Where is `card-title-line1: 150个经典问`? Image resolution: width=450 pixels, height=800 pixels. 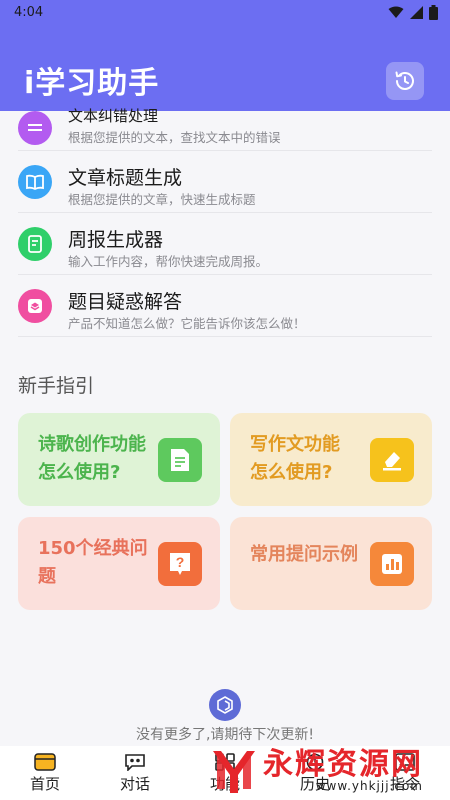 card-title-line1: 150个经典问 is located at coordinates (93, 548).